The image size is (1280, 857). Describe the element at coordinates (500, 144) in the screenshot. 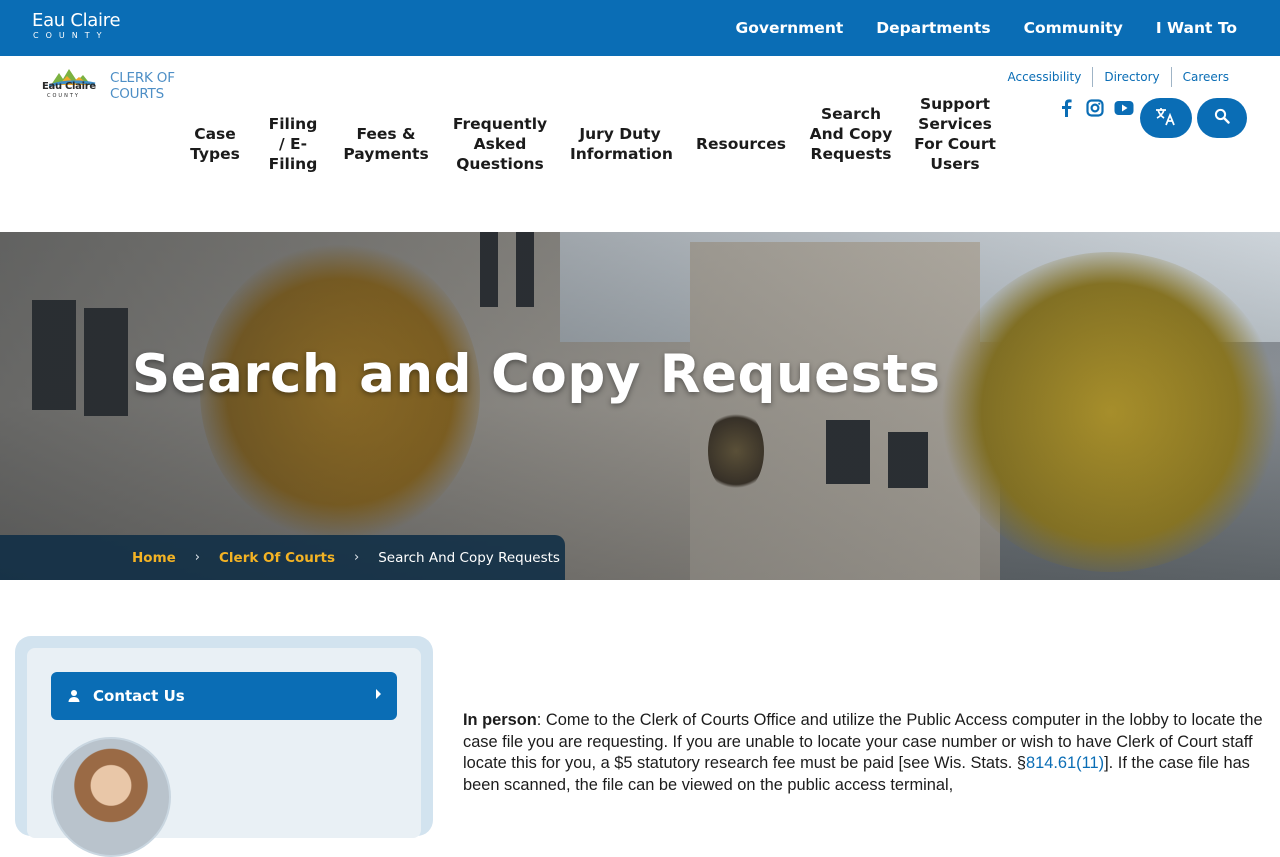

I see `nav-faq: Frequently Asked Questions` at that location.